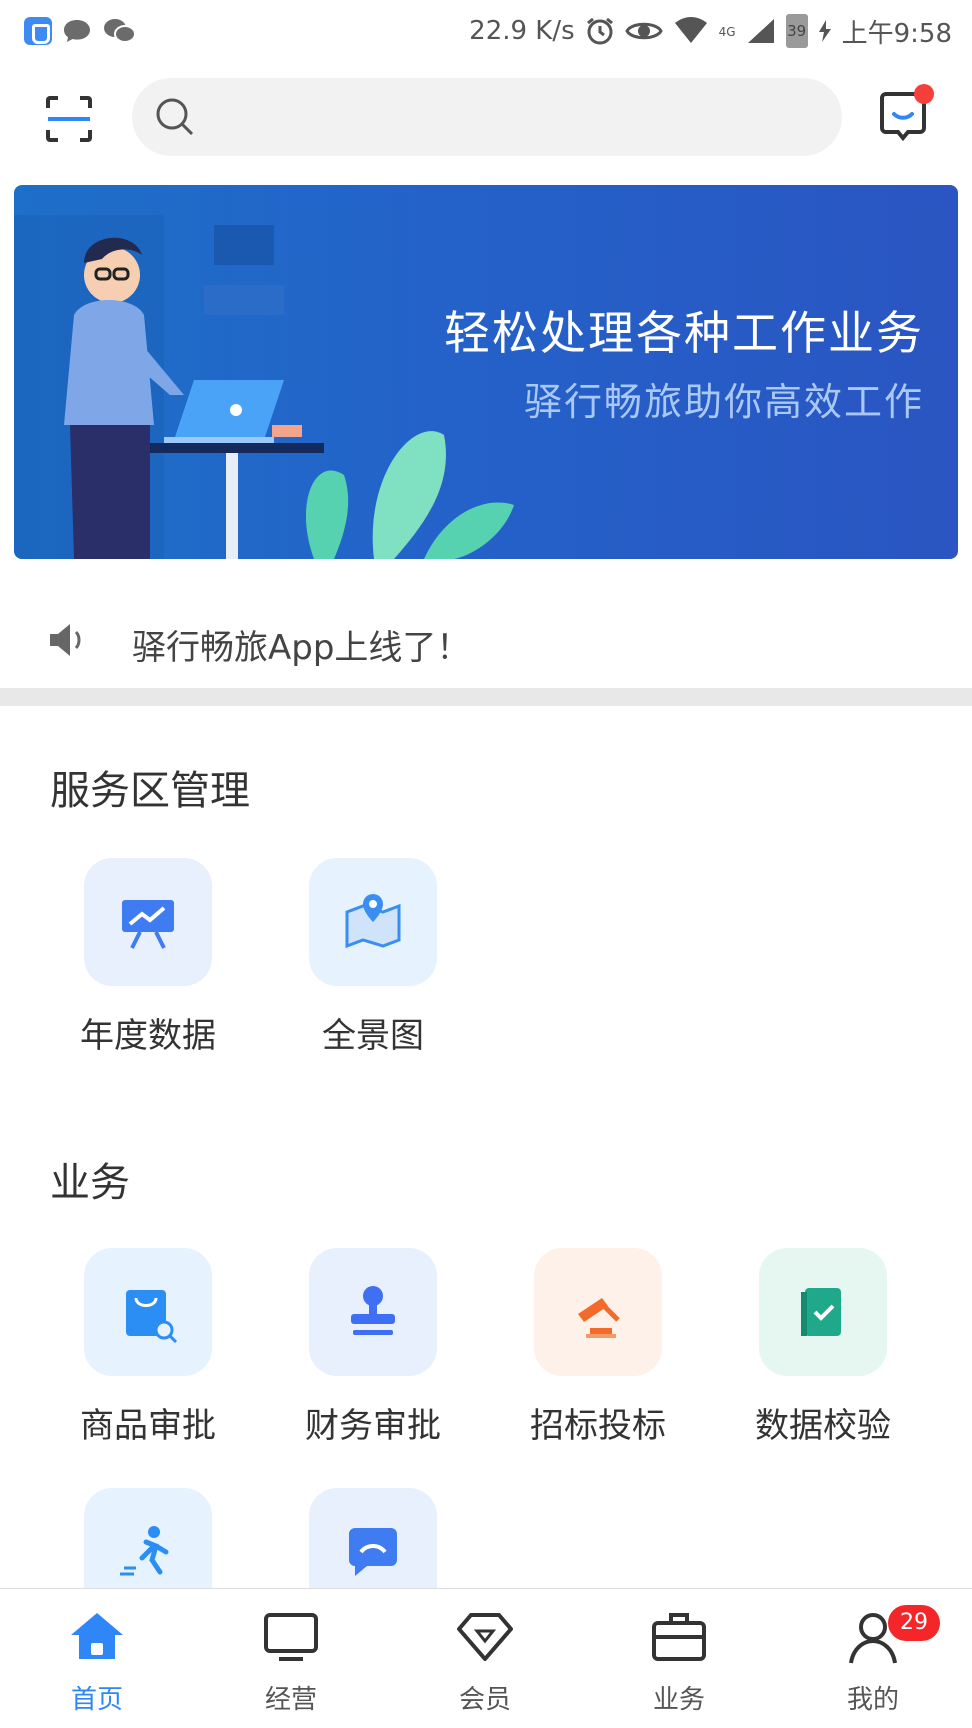 Image resolution: width=972 pixels, height=1728 pixels. What do you see at coordinates (148, 1426) in the screenshot?
I see `tile-label: 商品审批` at bounding box center [148, 1426].